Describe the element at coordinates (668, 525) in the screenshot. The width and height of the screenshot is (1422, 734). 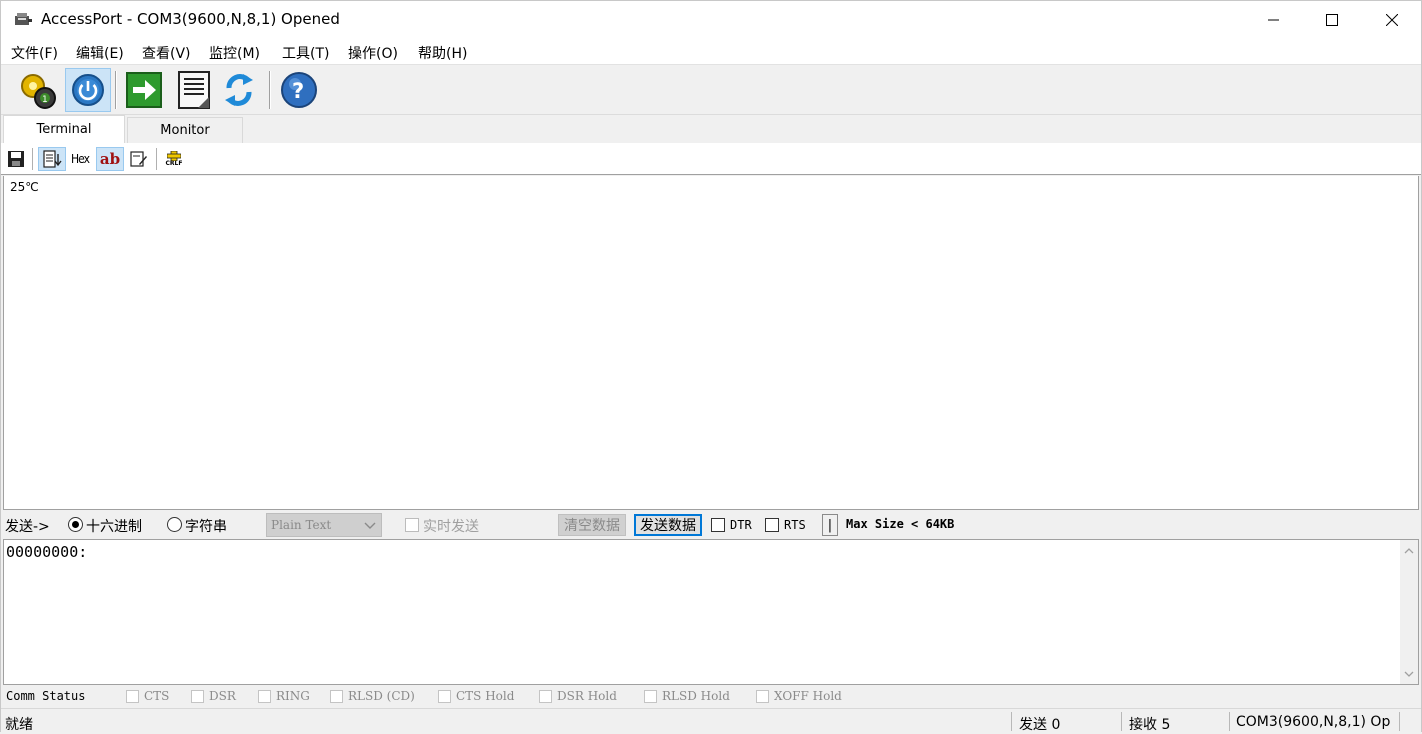
I see `send-data-button: 发送数据` at that location.